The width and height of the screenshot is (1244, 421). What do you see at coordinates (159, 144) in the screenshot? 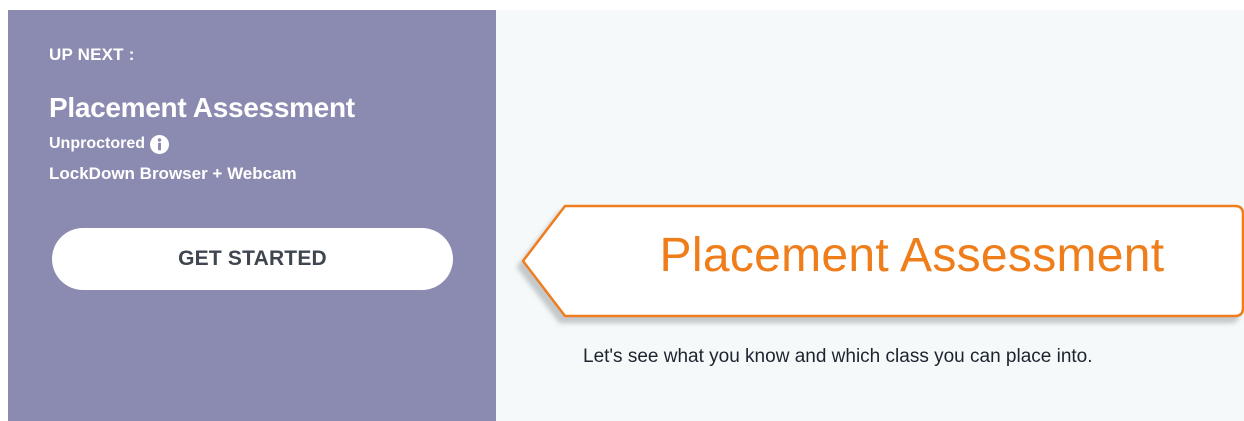
I see `info-icon` at bounding box center [159, 144].